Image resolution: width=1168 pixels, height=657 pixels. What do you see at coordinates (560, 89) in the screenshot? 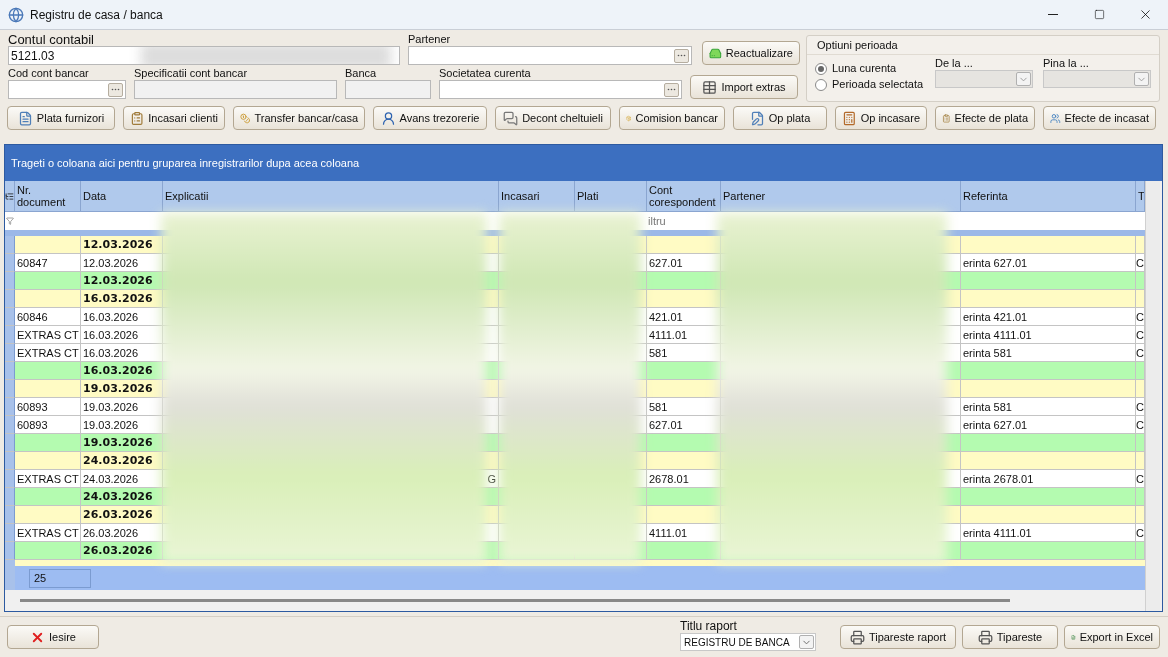
I see `company-field` at bounding box center [560, 89].